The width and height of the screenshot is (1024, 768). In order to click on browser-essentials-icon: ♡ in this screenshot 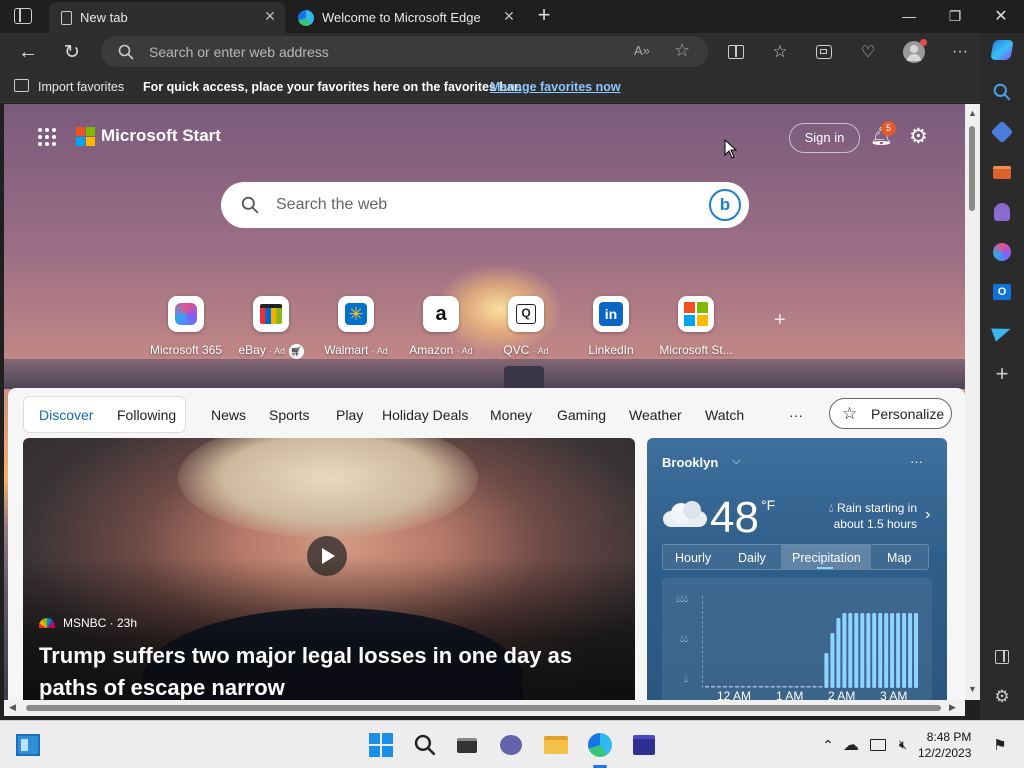, I will do `click(868, 52)`.